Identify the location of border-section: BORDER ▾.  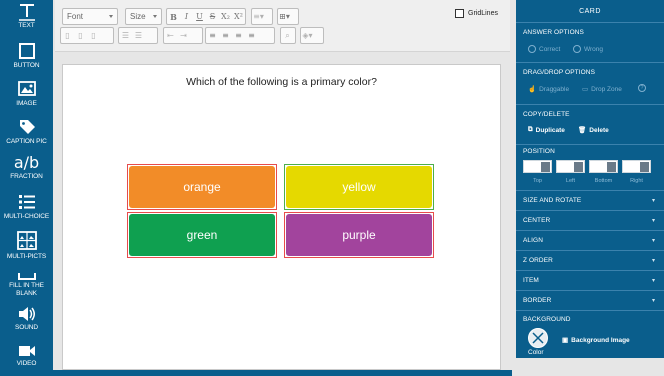
(590, 300).